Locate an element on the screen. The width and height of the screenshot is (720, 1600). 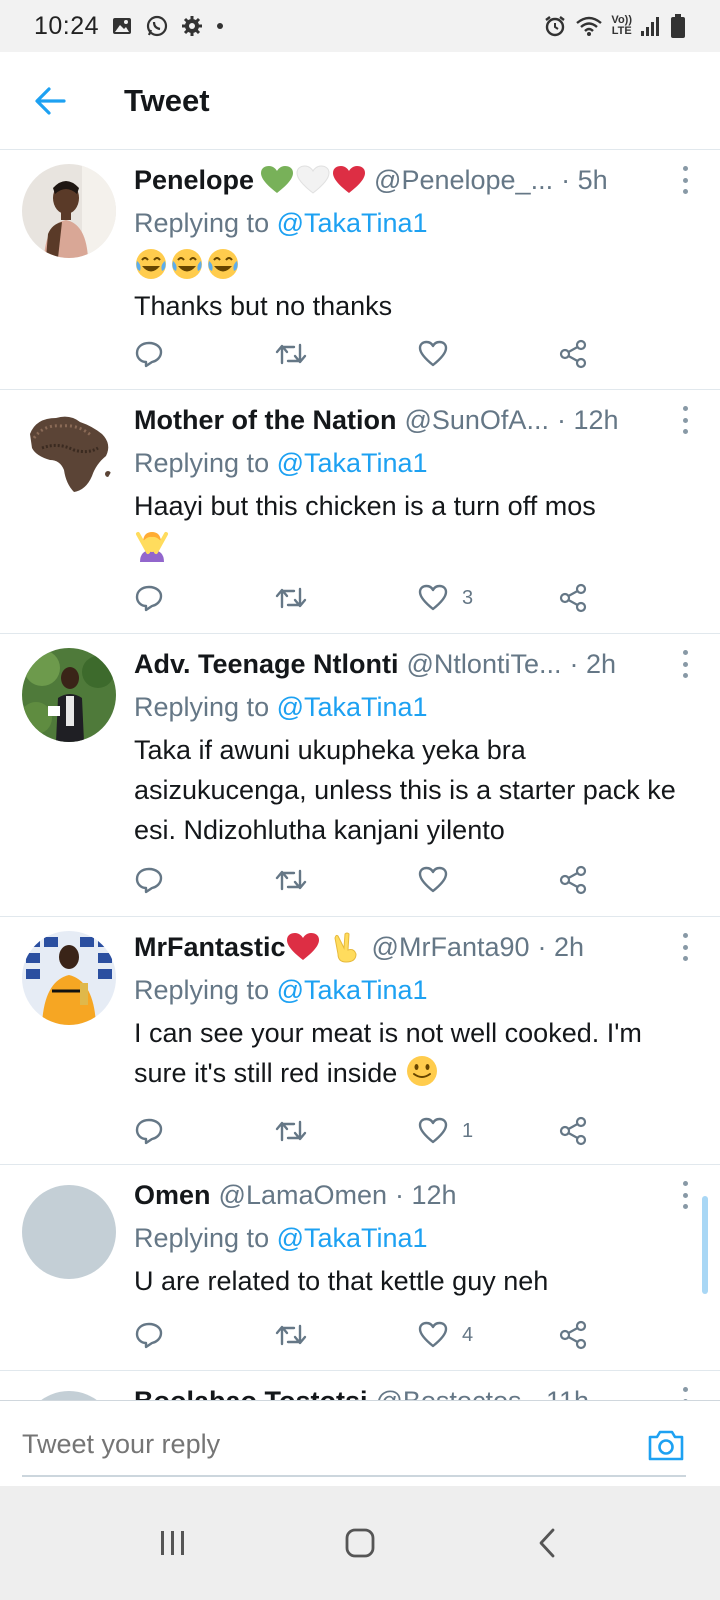
reply-composer is located at coordinates (360, 1443).